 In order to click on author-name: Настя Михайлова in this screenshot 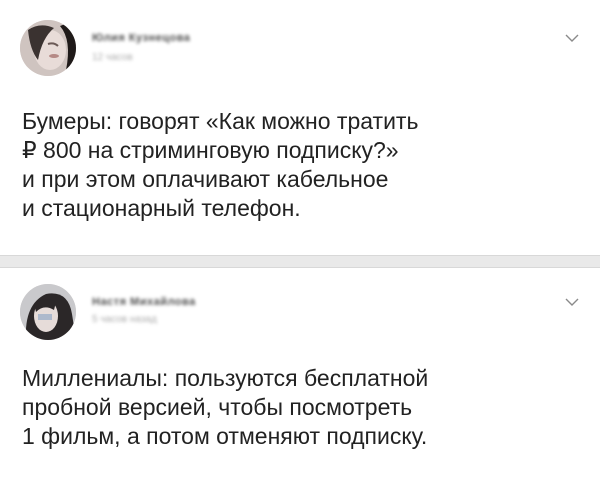, I will do `click(144, 302)`.